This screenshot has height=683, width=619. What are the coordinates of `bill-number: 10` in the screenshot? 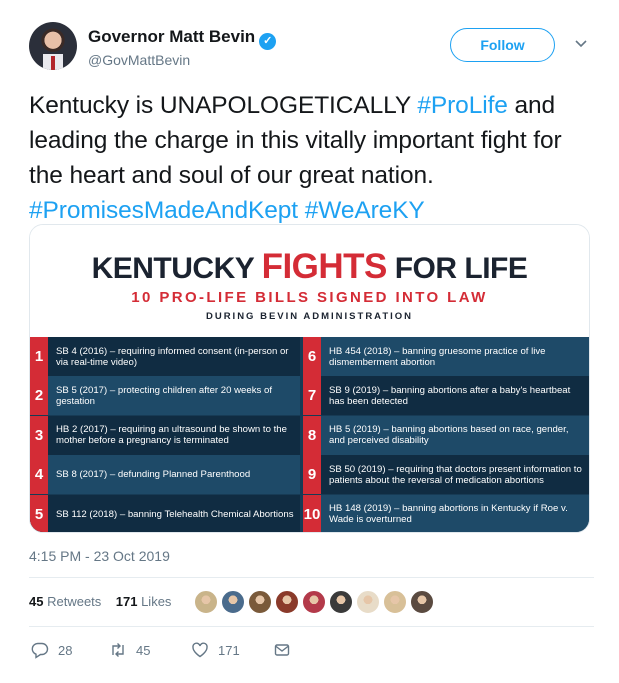 It's located at (312, 513).